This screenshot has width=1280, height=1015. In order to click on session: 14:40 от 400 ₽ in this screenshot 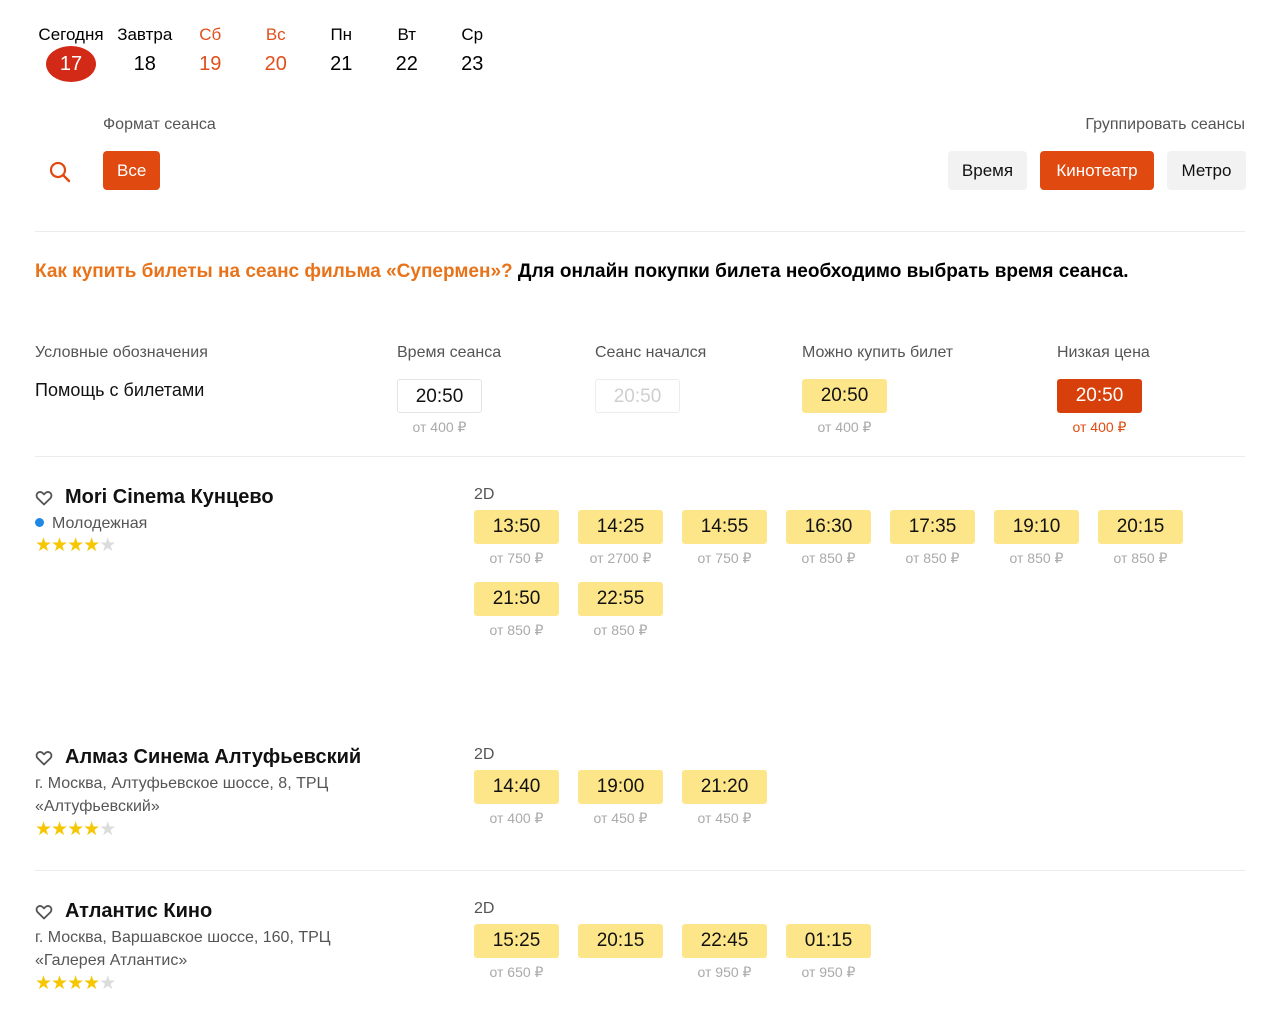, I will do `click(516, 800)`.